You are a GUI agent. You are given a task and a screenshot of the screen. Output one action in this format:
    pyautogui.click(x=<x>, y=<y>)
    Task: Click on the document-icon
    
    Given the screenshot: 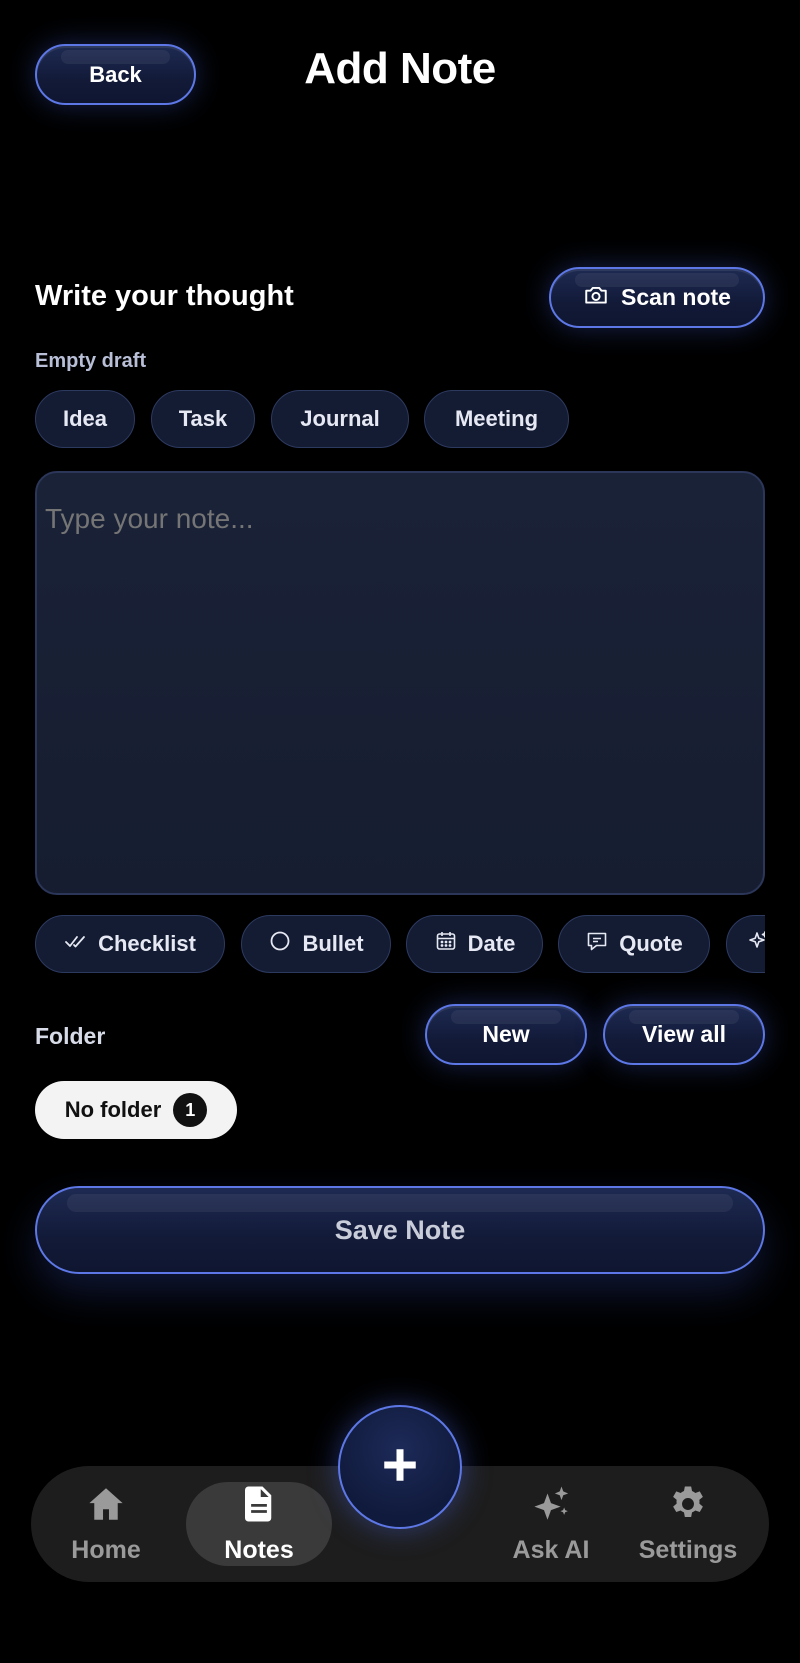 What is the action you would take?
    pyautogui.click(x=259, y=1507)
    